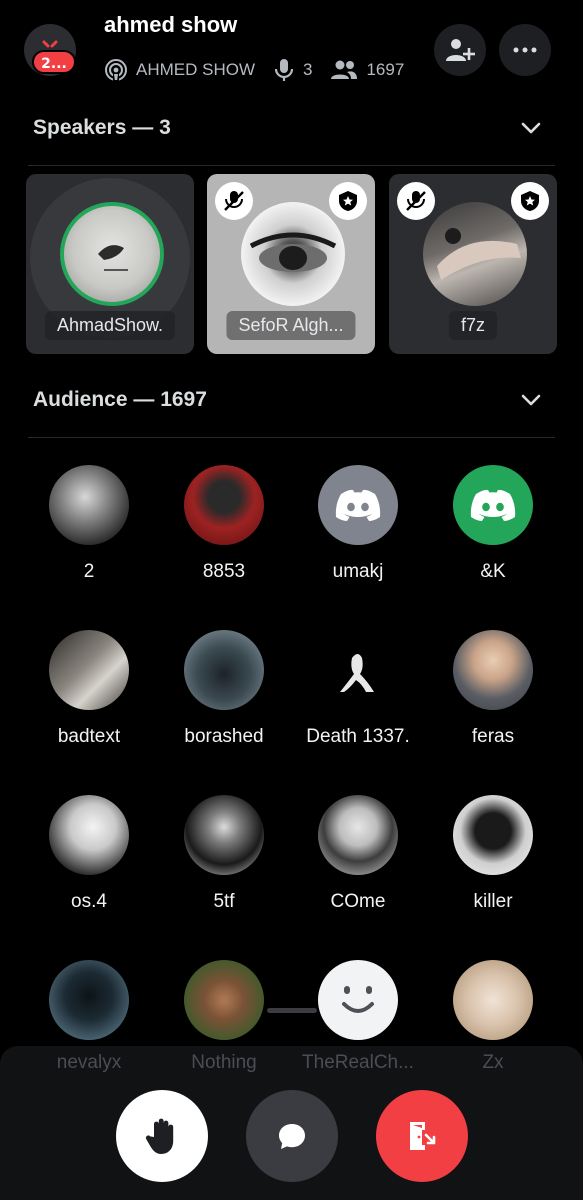  What do you see at coordinates (224, 736) in the screenshot?
I see `audience-name: borashed` at bounding box center [224, 736].